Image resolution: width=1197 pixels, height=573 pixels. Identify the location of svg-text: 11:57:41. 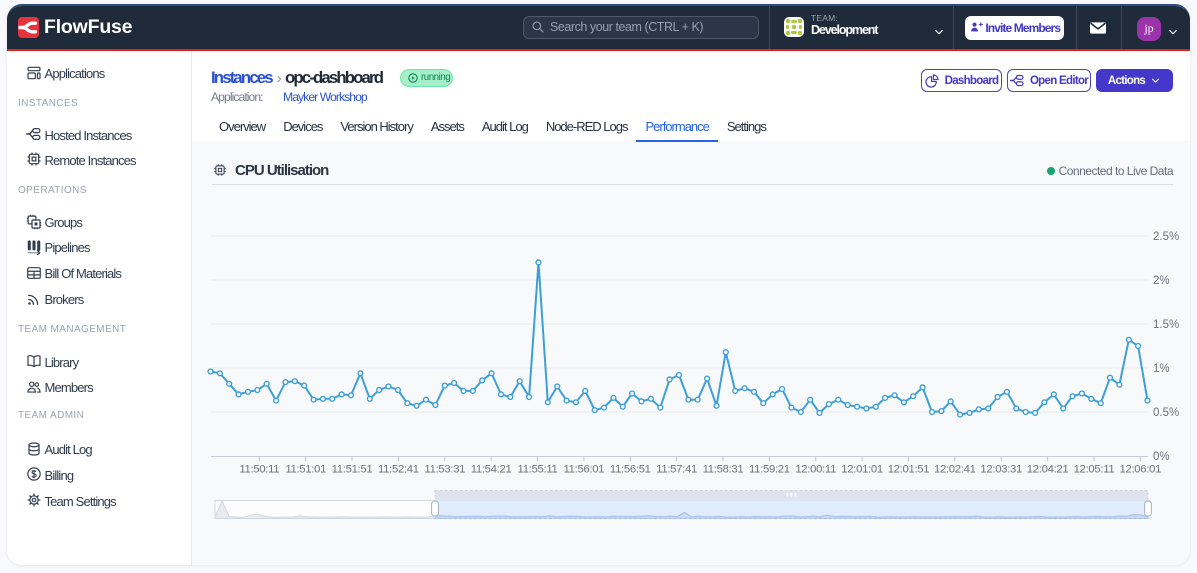
(676, 470).